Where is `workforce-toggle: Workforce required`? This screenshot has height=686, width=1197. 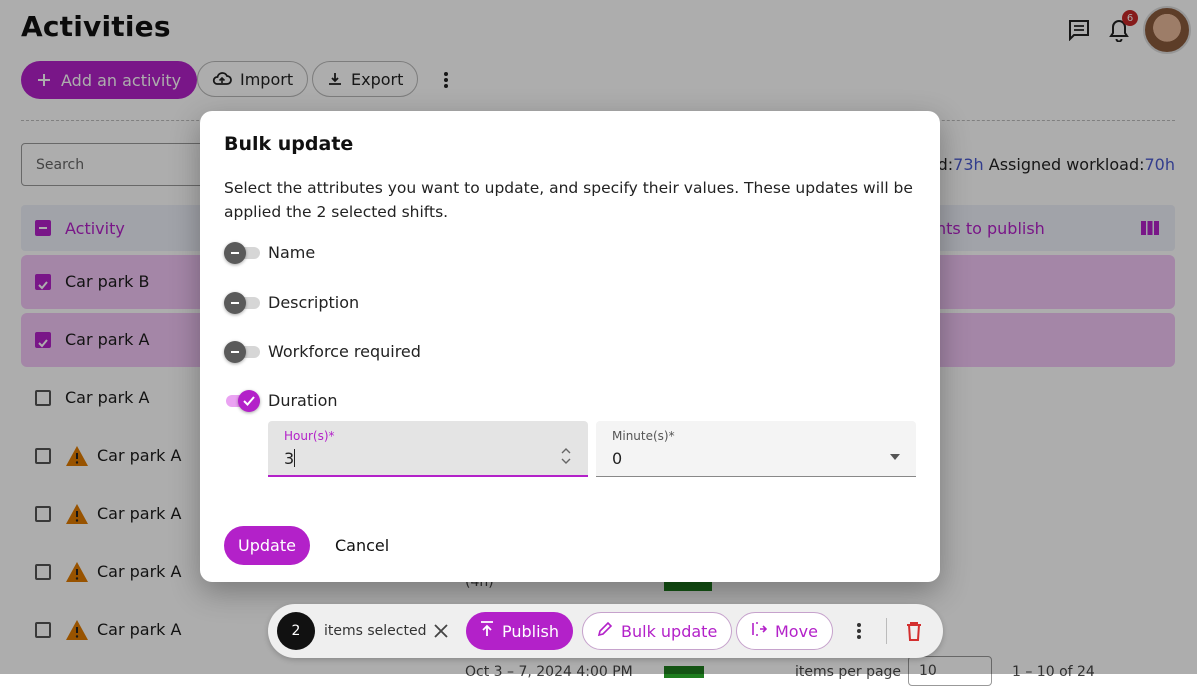 workforce-toggle: Workforce required is located at coordinates (374, 352).